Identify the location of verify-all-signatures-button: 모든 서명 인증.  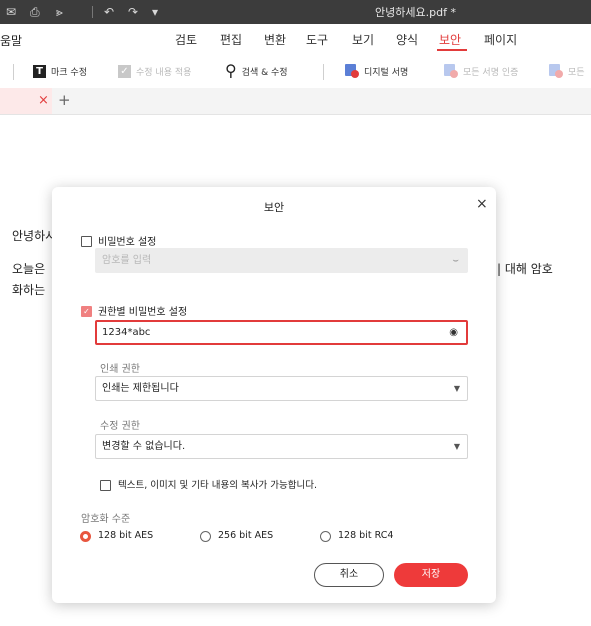
(481, 71).